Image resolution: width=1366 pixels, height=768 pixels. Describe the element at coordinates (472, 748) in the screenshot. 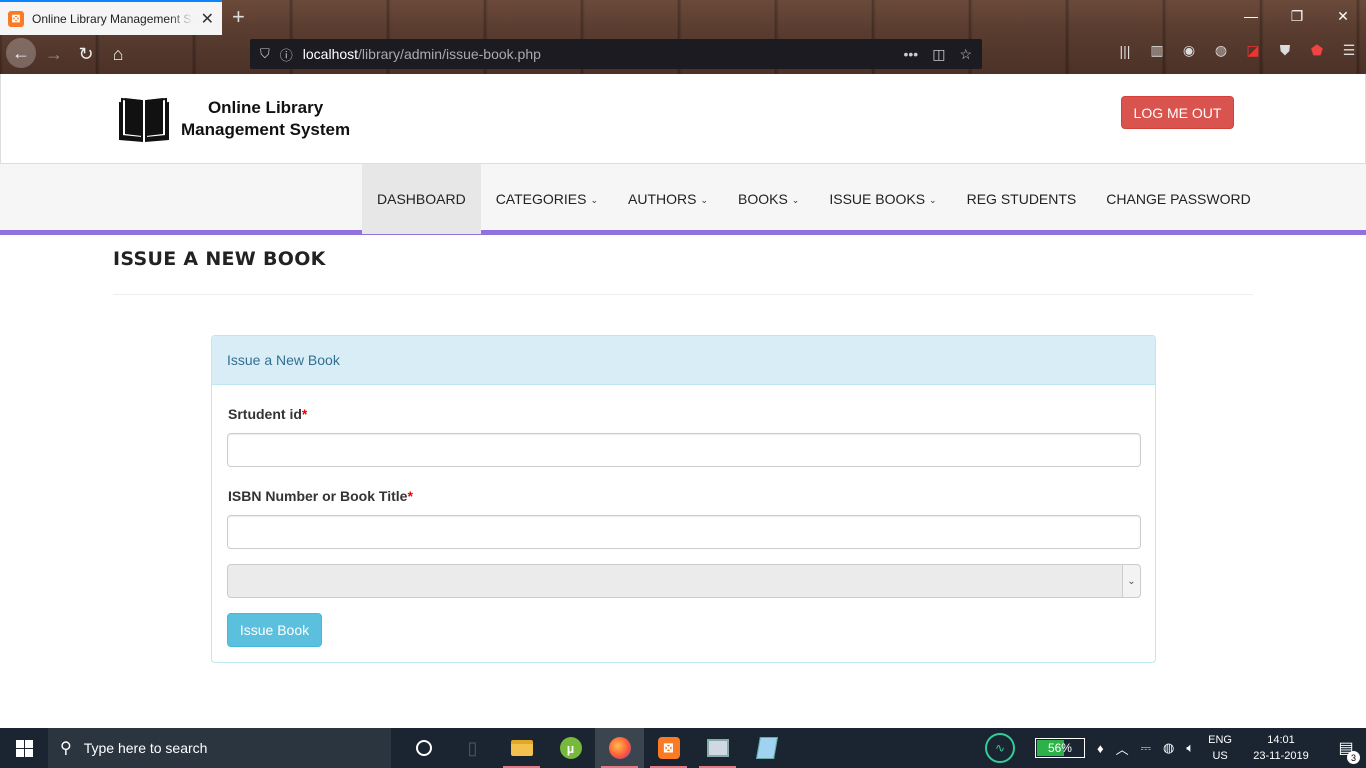

I see `task-view-icon: ▯` at that location.